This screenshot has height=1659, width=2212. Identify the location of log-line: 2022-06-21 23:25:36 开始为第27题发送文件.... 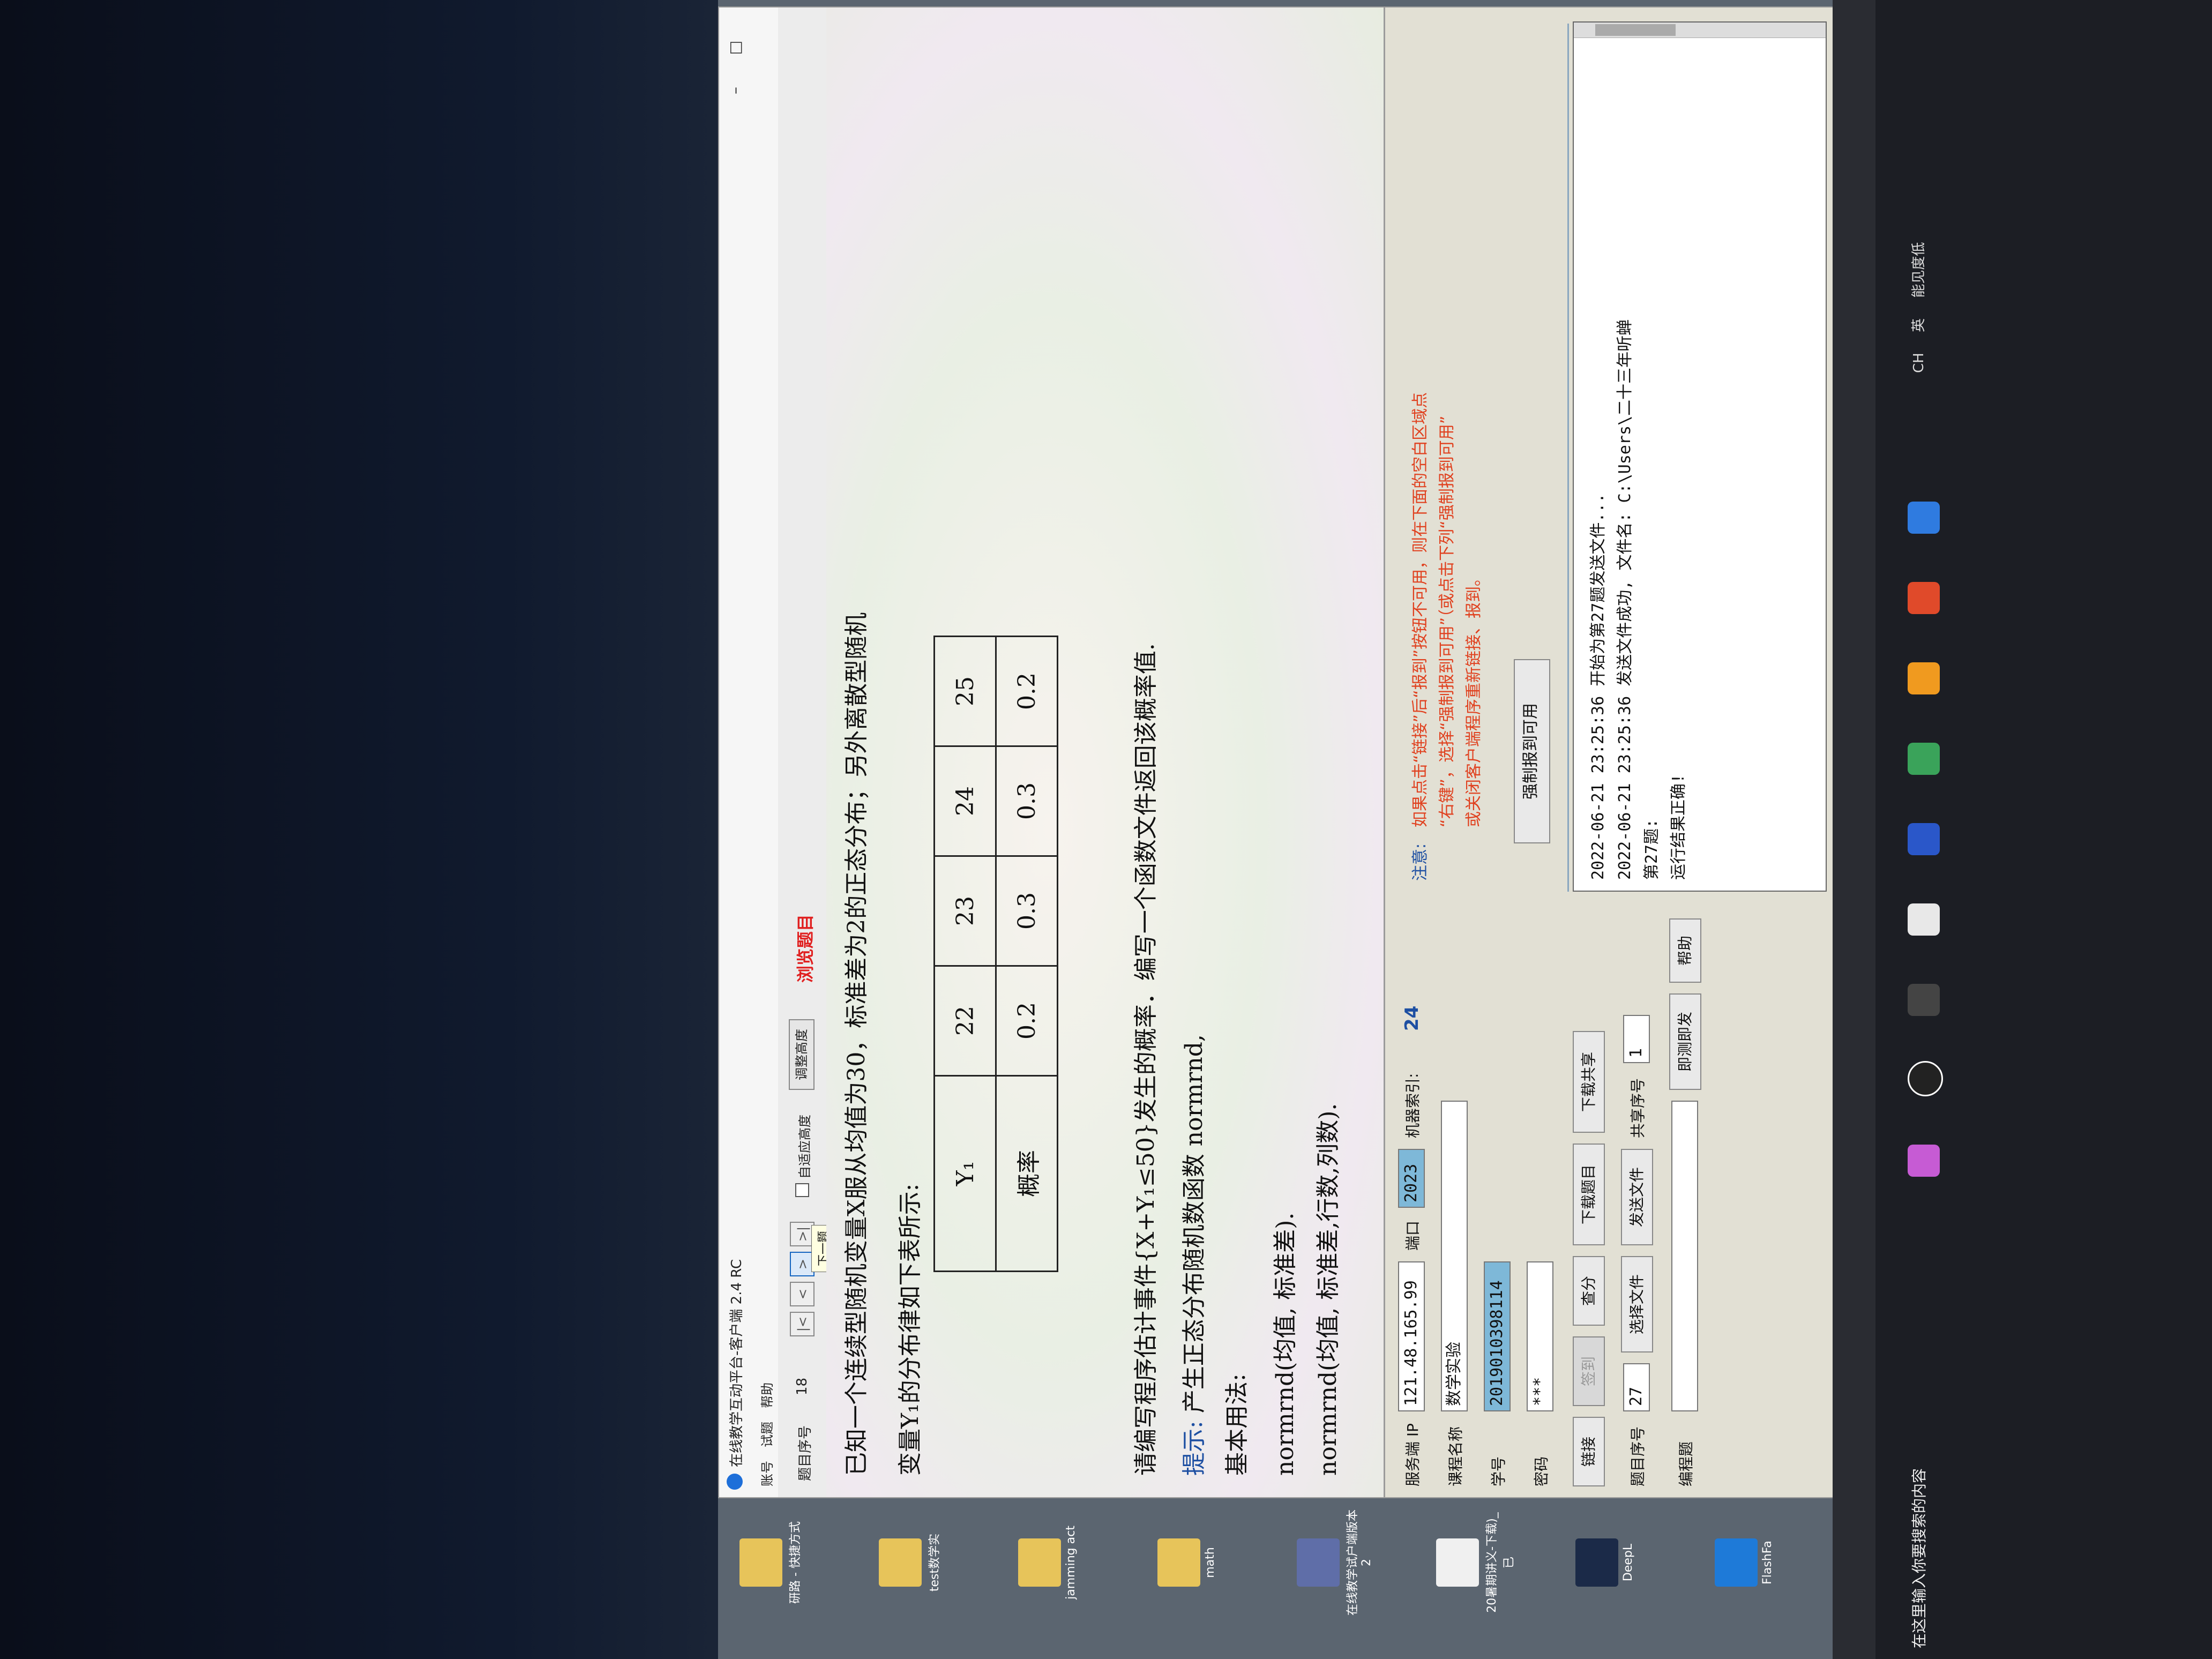
(1598, 686).